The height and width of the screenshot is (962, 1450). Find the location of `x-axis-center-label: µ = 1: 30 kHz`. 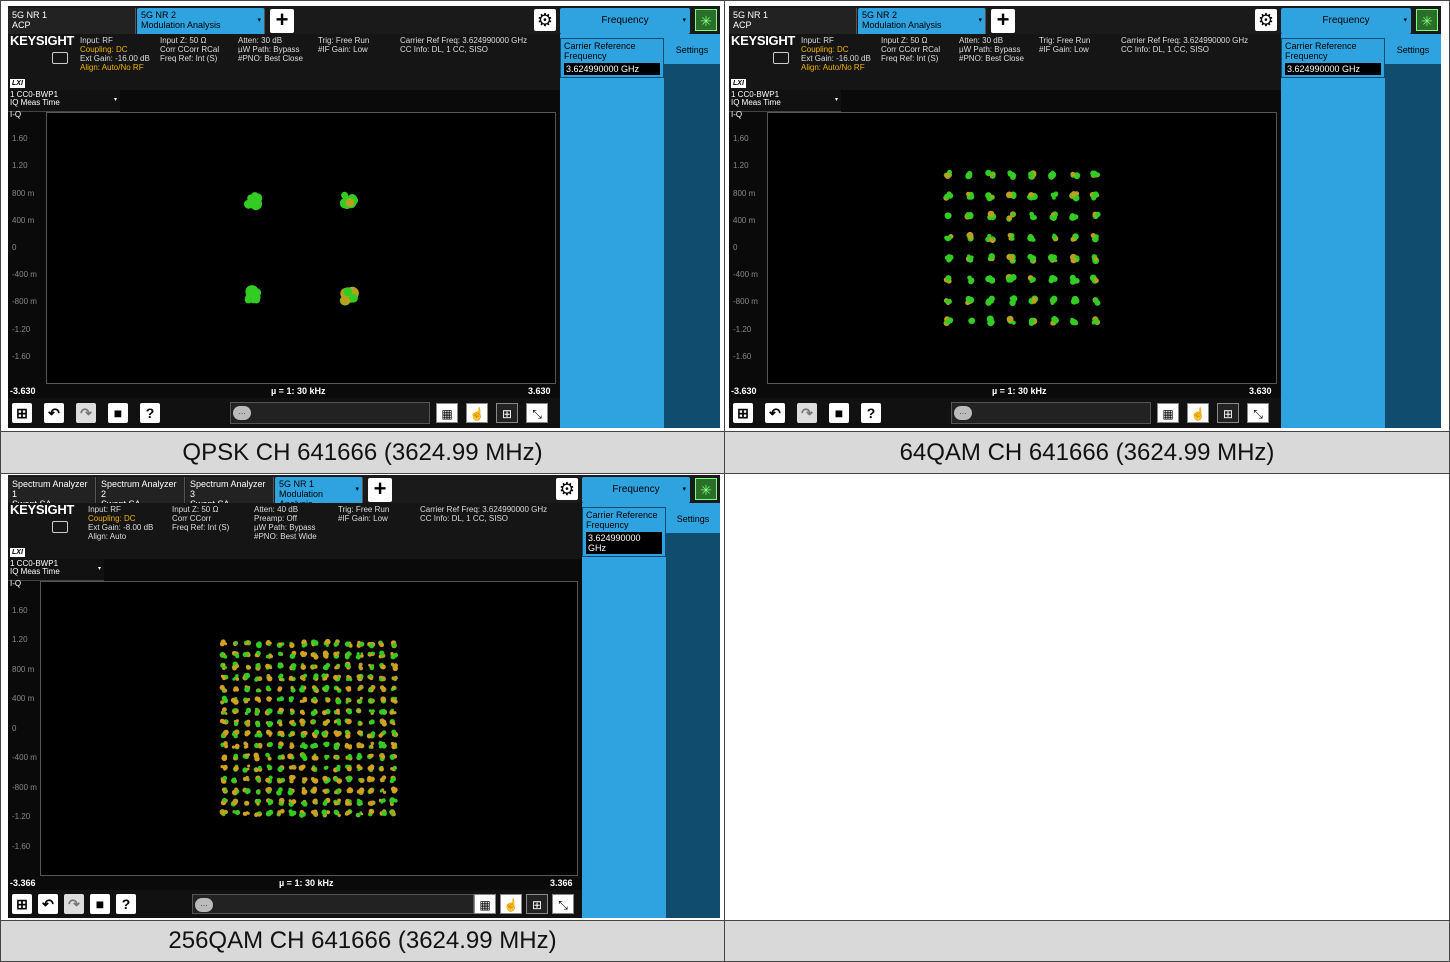

x-axis-center-label: µ = 1: 30 kHz is located at coordinates (298, 391).